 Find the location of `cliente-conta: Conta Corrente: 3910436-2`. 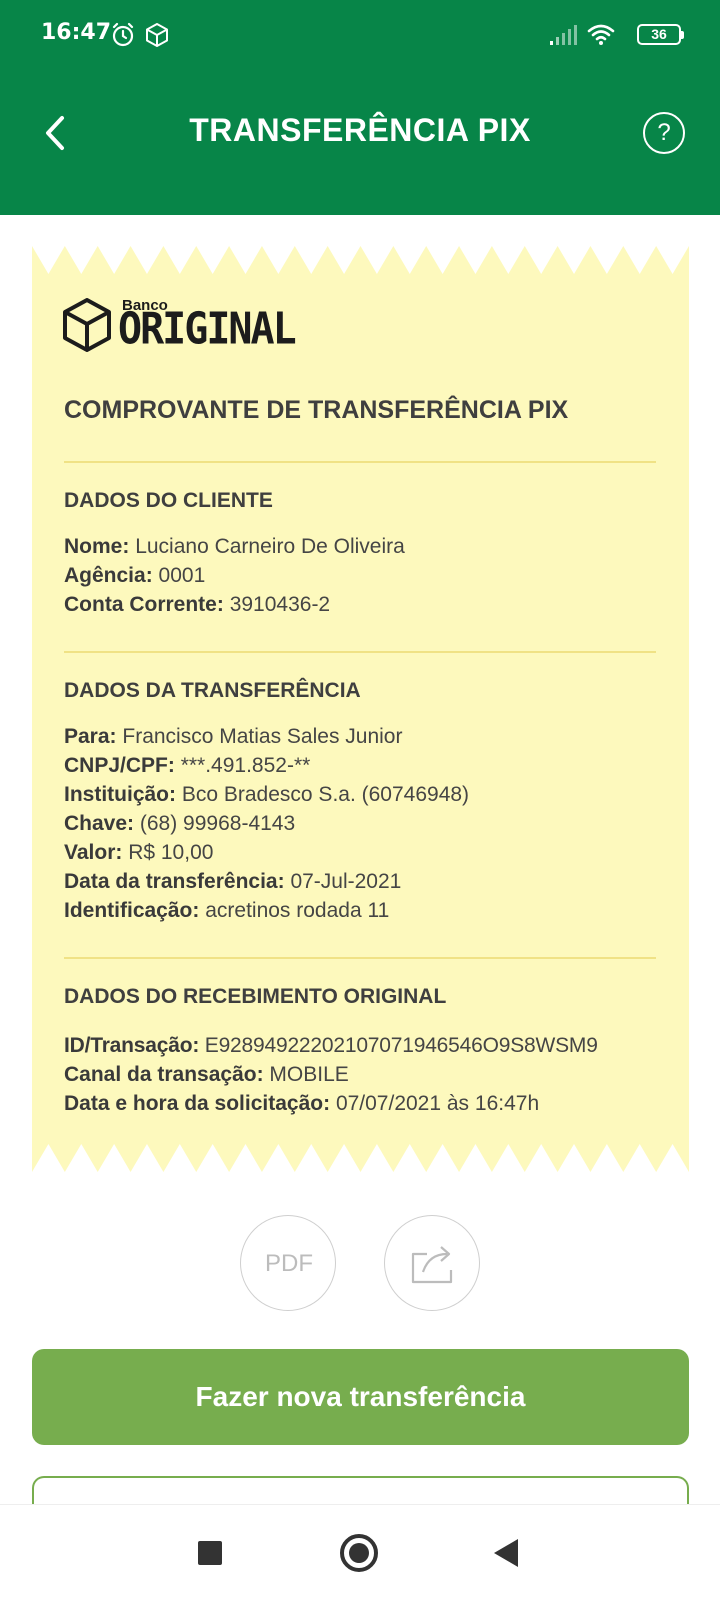

cliente-conta: Conta Corrente: 3910436-2 is located at coordinates (197, 604).